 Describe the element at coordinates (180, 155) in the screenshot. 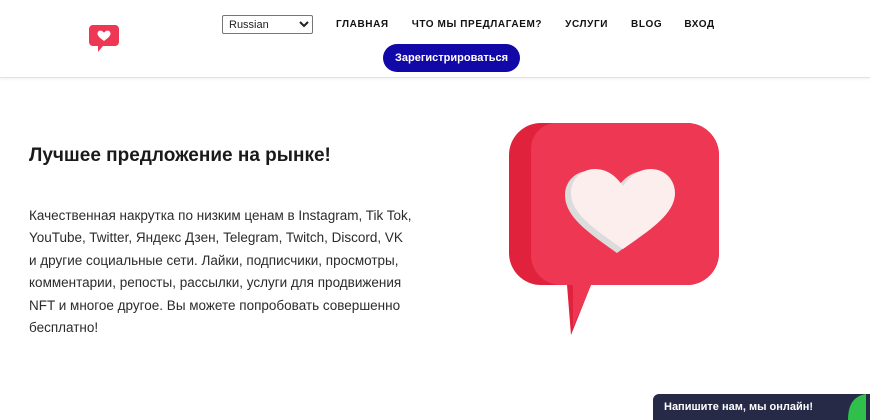

I see `hero-title: Лучшее предложение на рынке!` at that location.